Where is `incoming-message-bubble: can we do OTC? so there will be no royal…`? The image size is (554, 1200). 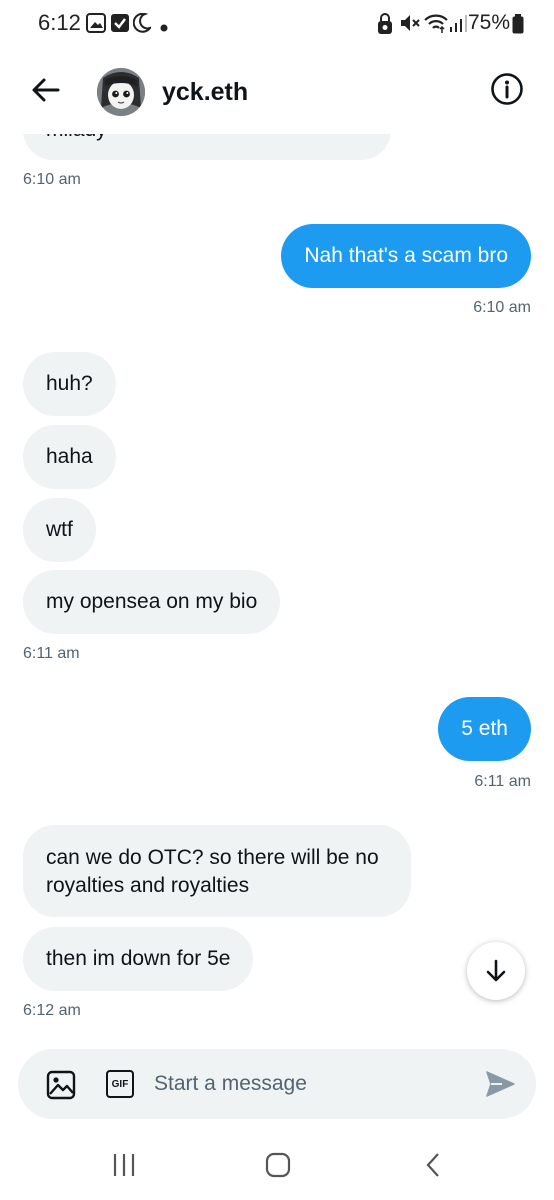 incoming-message-bubble: can we do OTC? so there will be no royal… is located at coordinates (217, 871).